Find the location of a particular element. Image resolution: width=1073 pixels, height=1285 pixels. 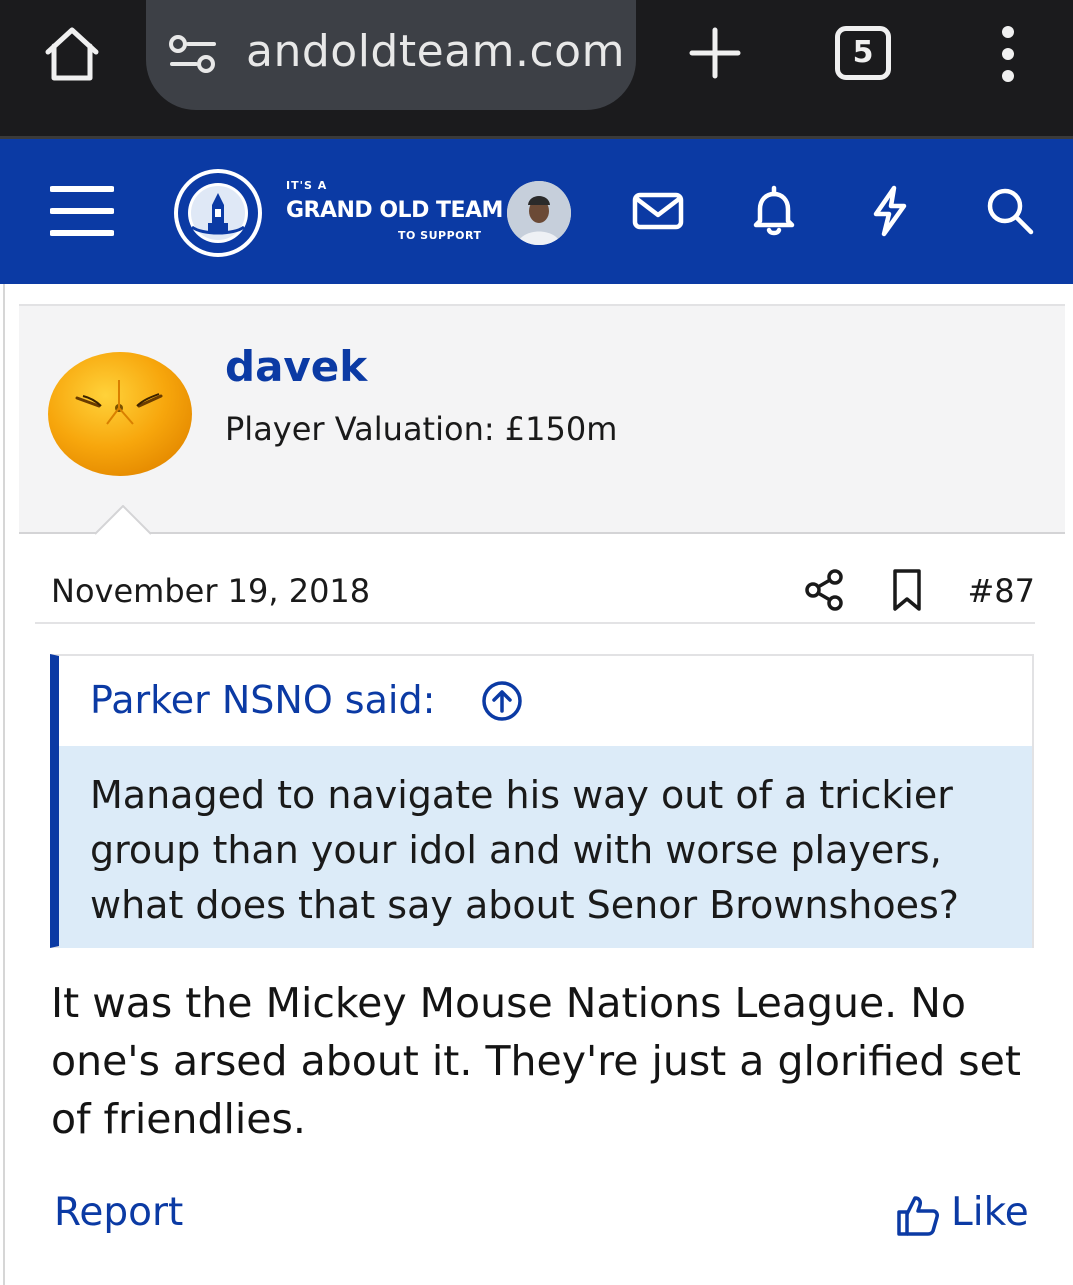

user-block-pointer is located at coordinates (123, 520).